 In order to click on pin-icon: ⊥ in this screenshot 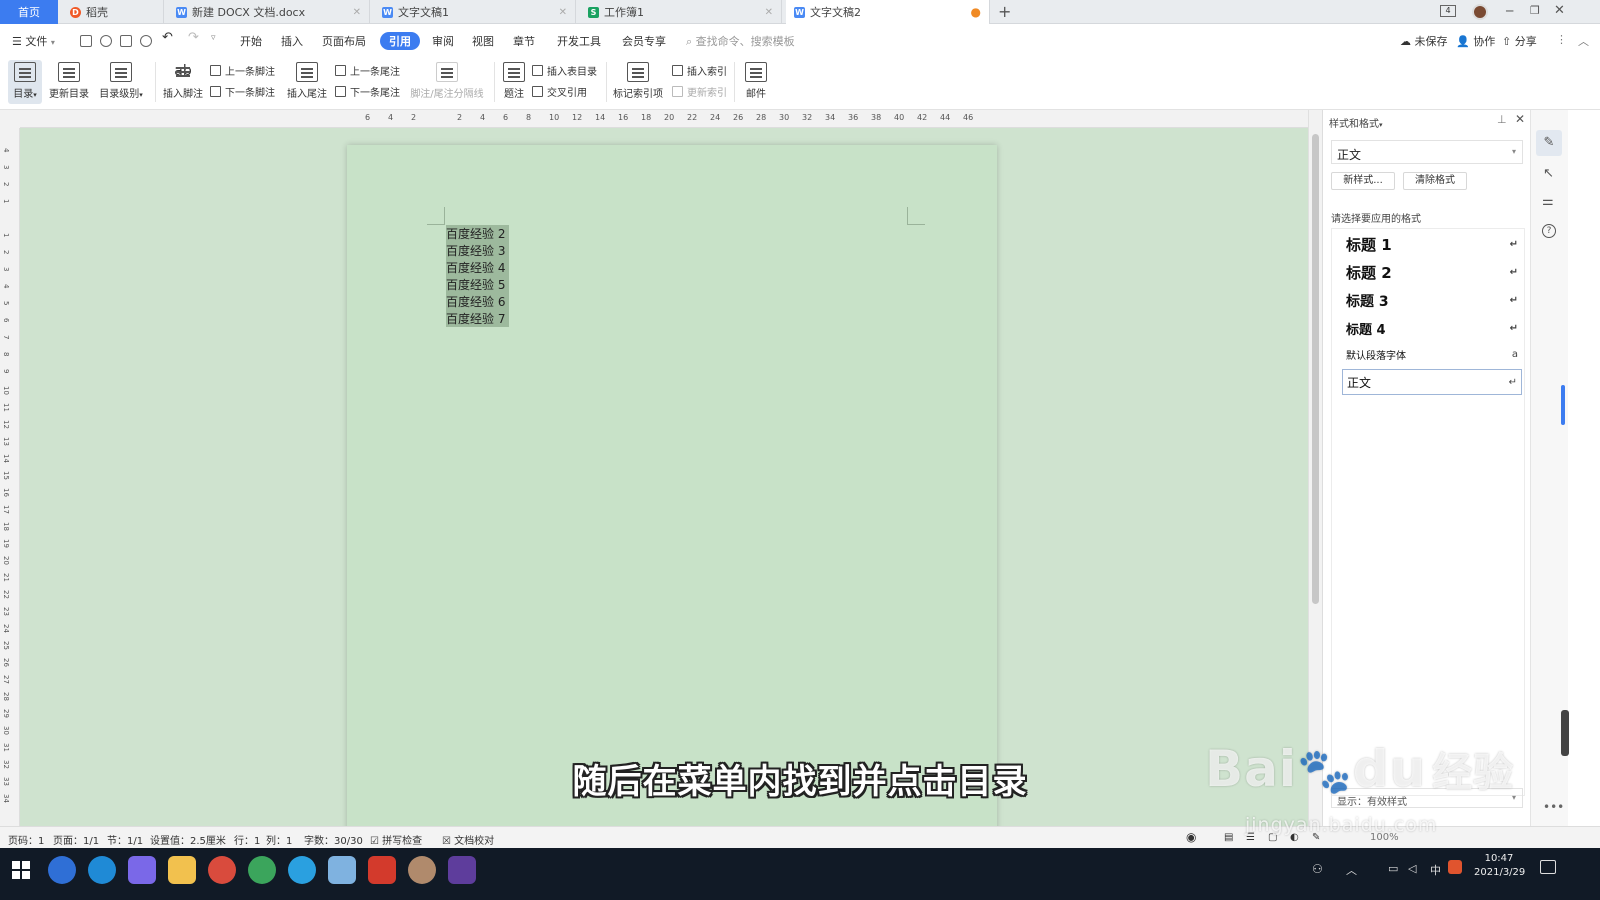, I will do `click(1502, 119)`.